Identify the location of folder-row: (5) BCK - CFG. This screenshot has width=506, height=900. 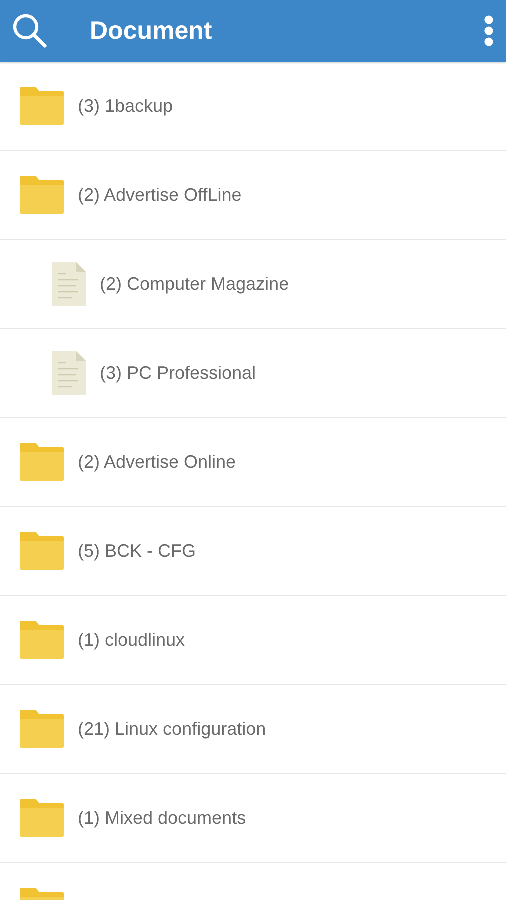
(253, 551).